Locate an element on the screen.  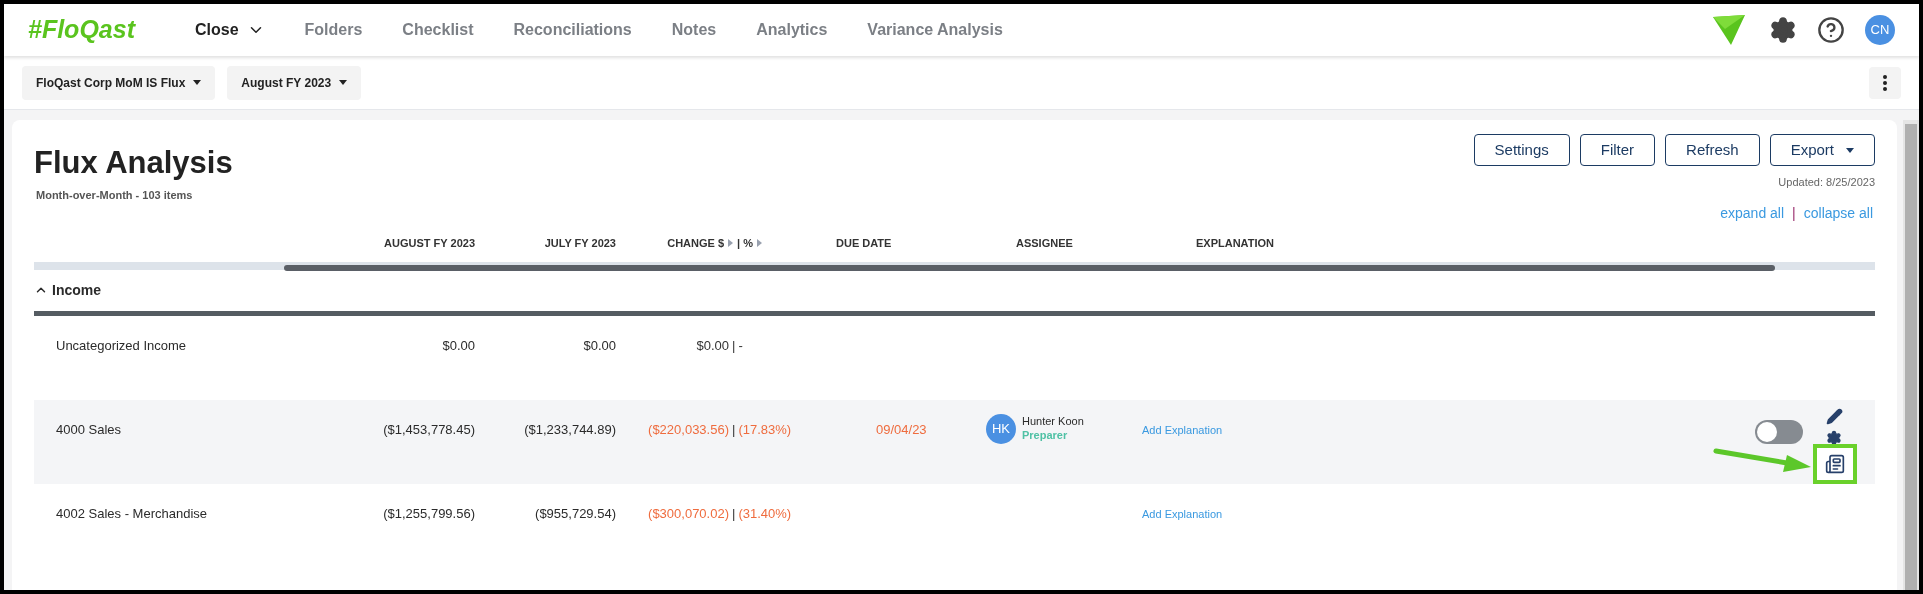
change-percent: (17.83%) is located at coordinates (765, 429).